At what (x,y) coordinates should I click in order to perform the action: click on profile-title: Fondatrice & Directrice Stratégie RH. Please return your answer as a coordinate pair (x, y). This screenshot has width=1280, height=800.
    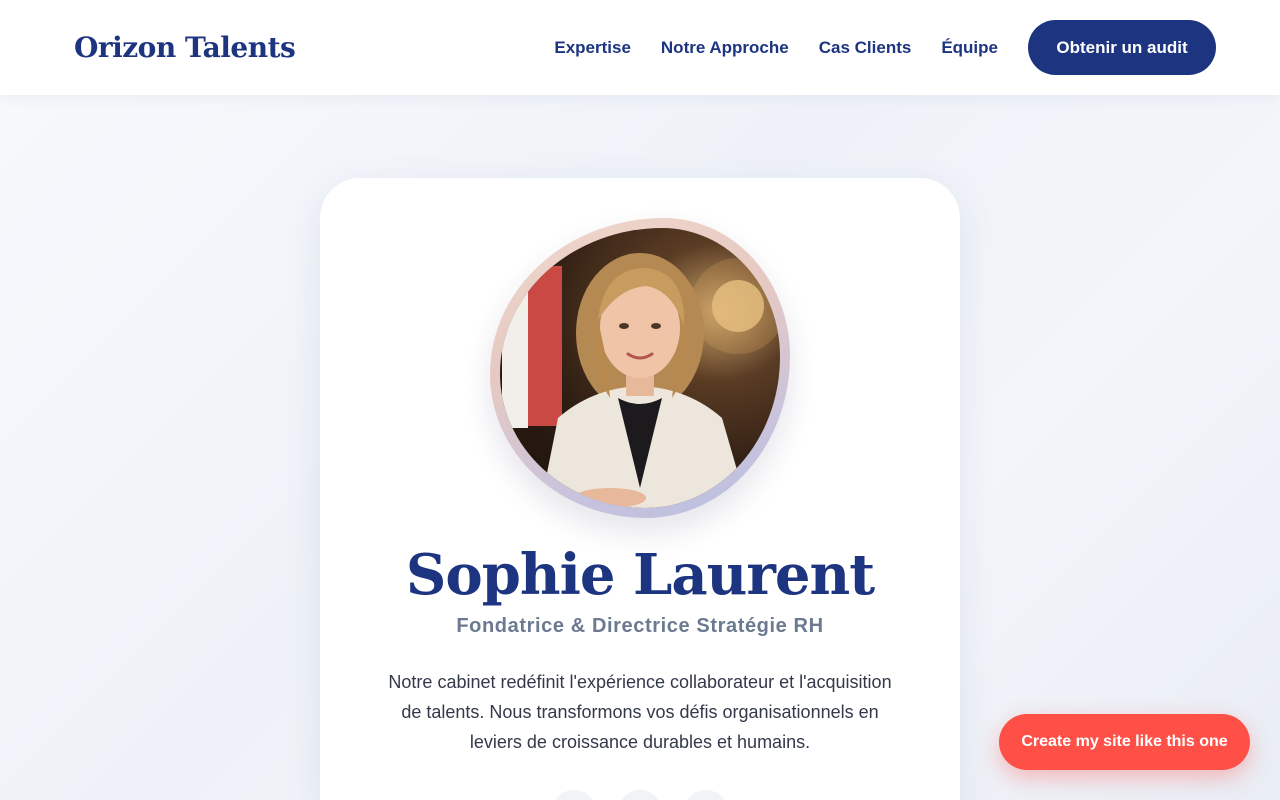
    Looking at the image, I should click on (640, 626).